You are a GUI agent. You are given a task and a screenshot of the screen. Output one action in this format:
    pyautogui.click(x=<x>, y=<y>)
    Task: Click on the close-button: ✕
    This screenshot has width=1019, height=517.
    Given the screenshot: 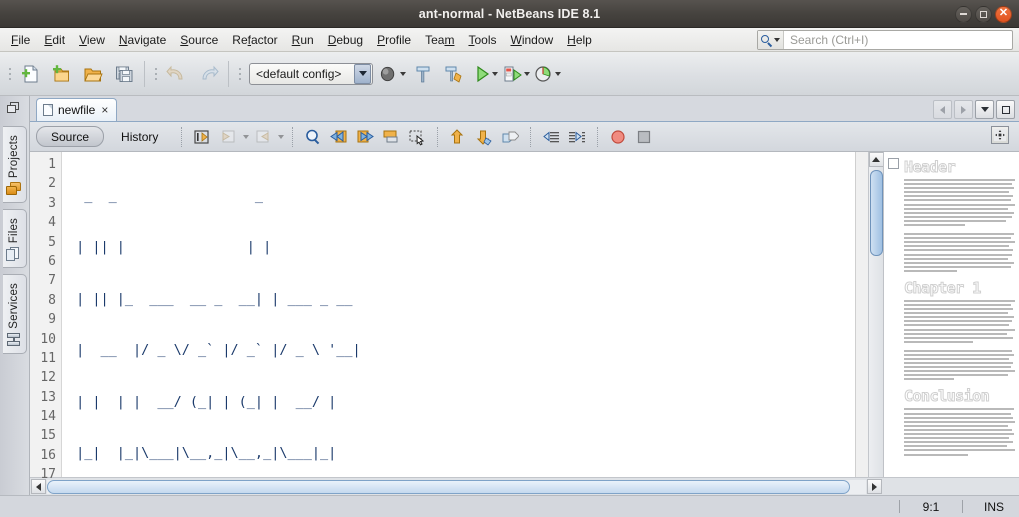 What is the action you would take?
    pyautogui.click(x=1003, y=14)
    